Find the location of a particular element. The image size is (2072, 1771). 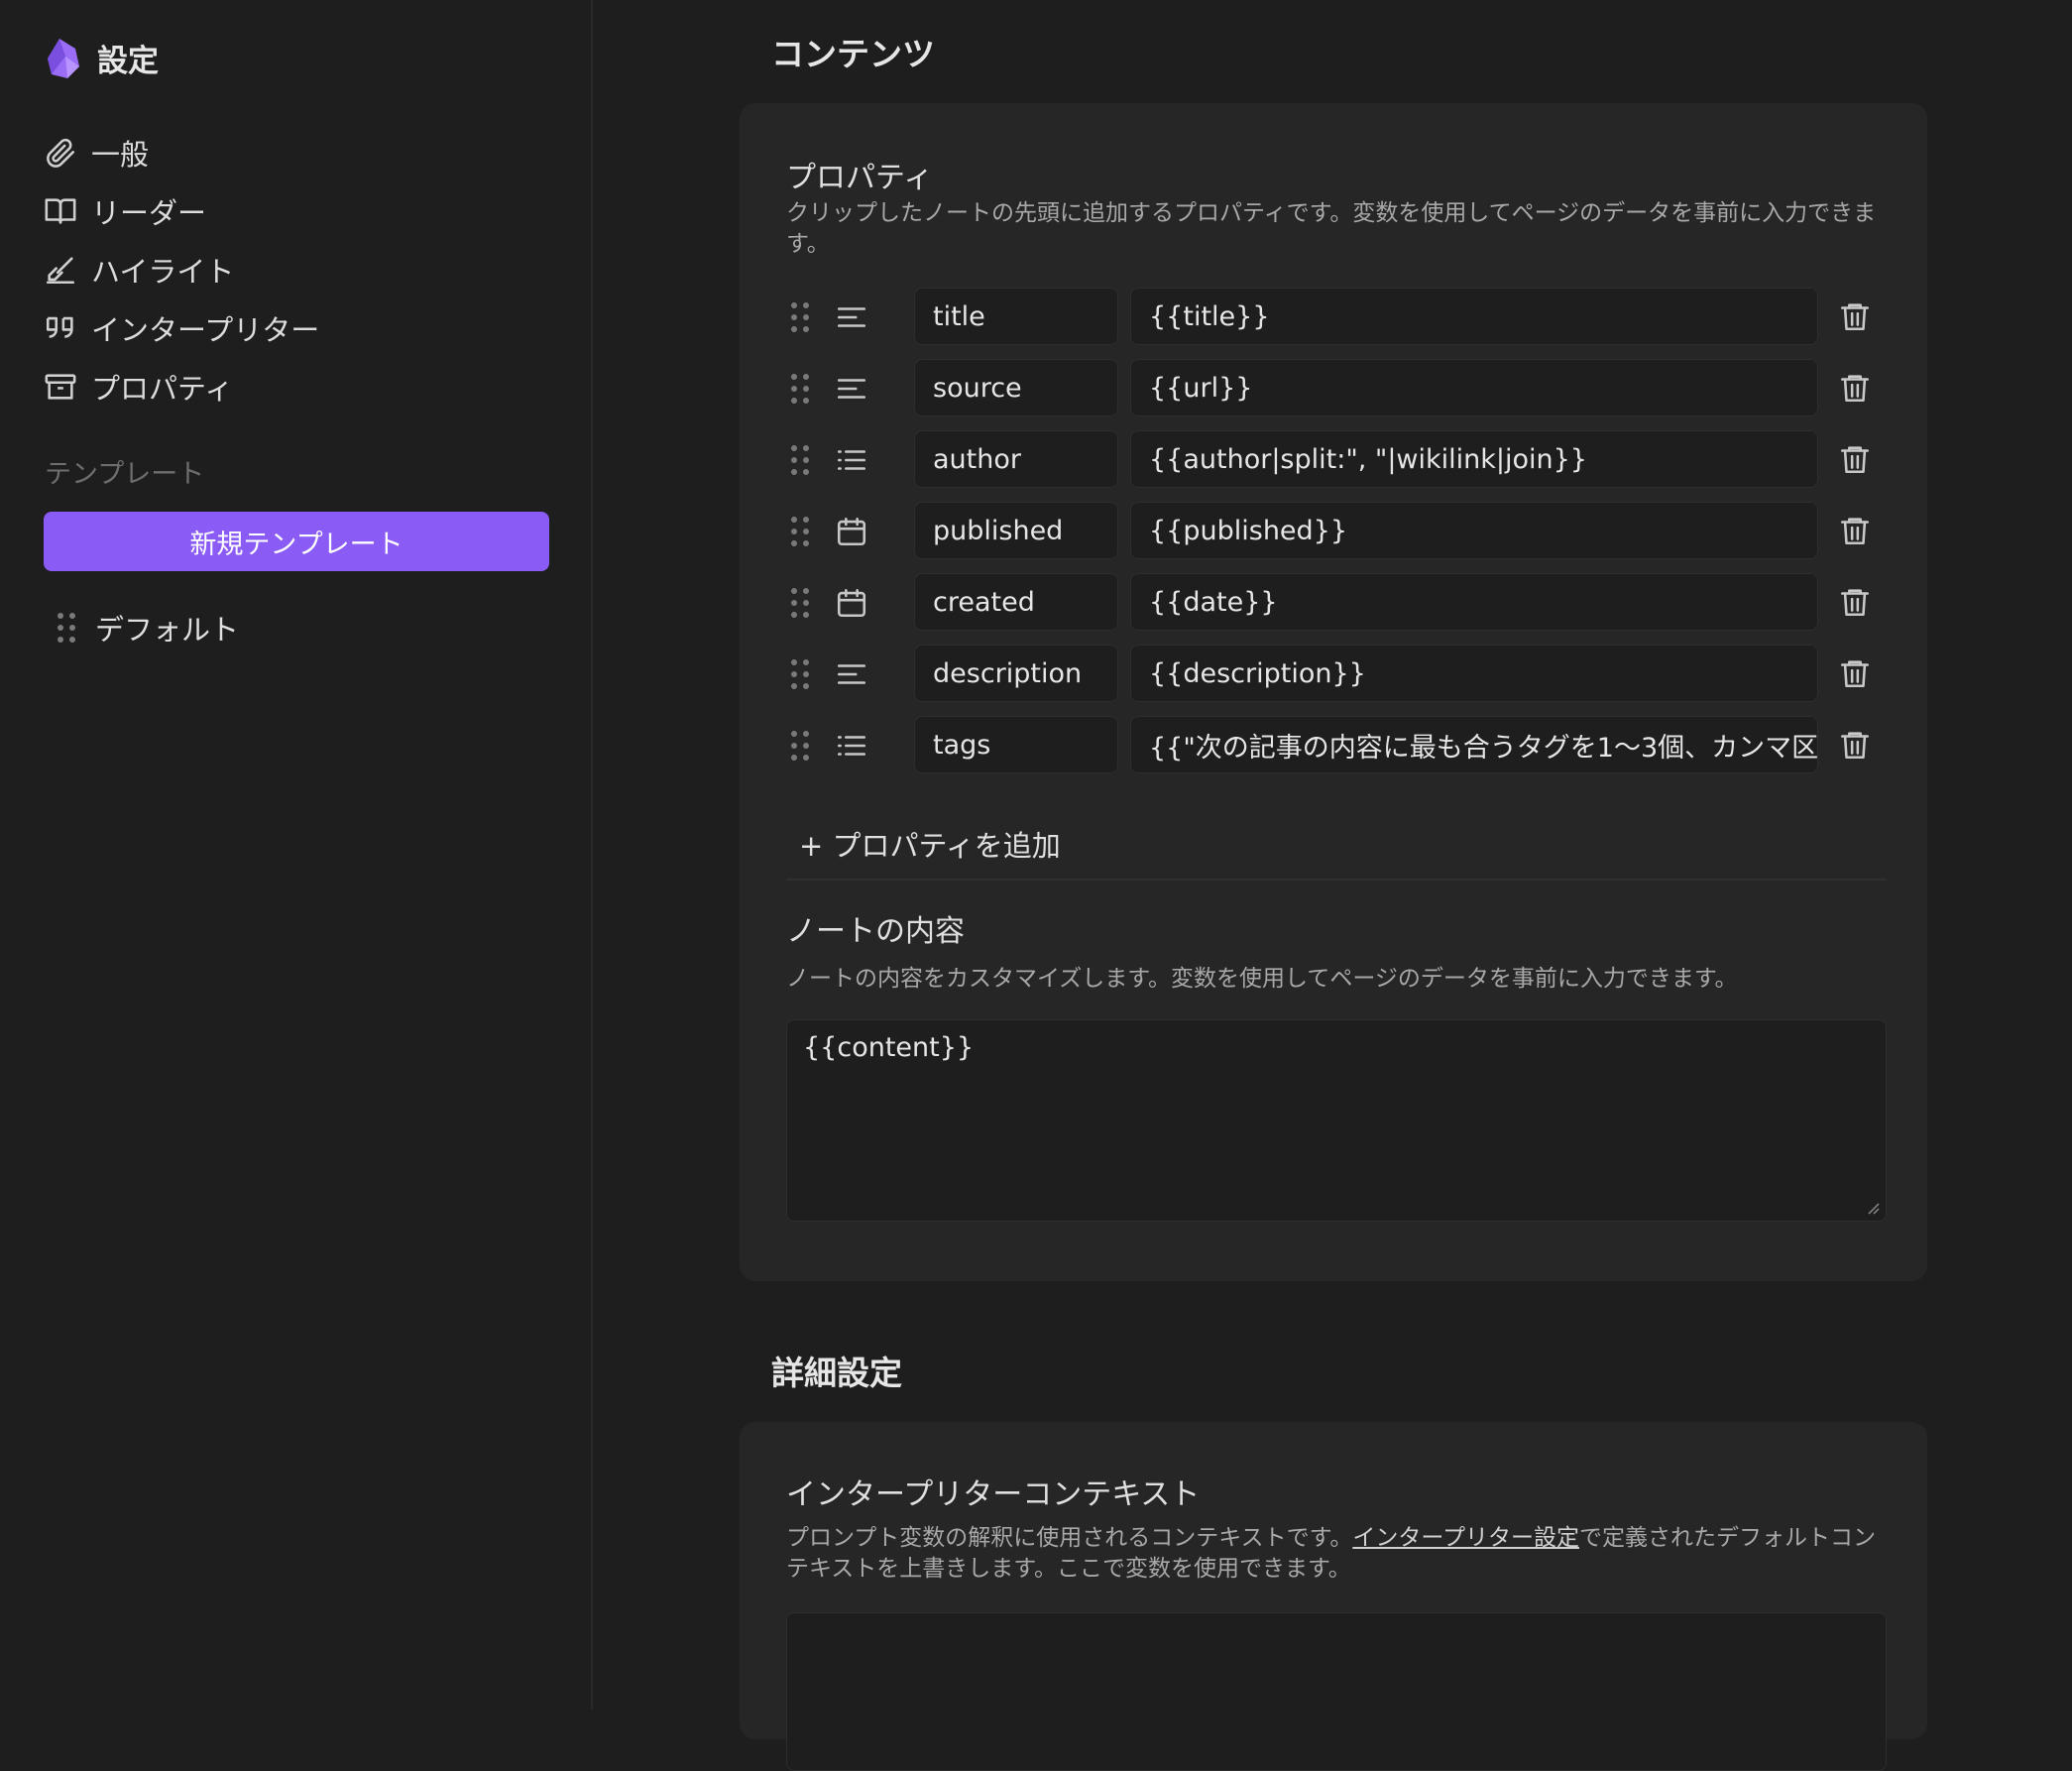

quote-icon is located at coordinates (59, 327).